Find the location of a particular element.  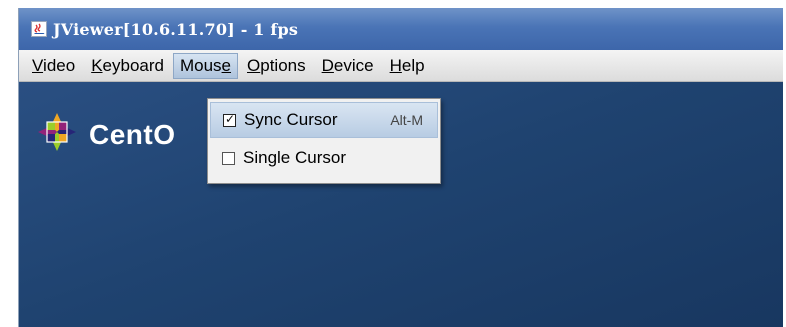

menu-bar: Video Keyboard Mouse Options Device Help is located at coordinates (401, 66).